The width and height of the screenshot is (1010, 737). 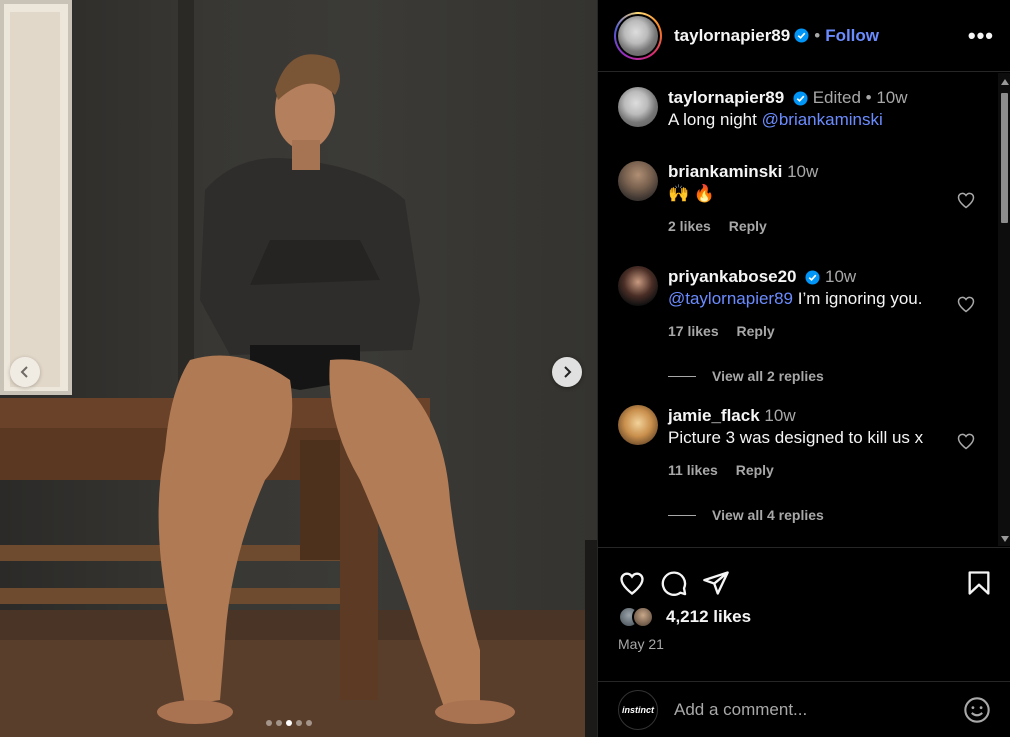 I want to click on scrollbar-thumb, so click(x=1004, y=158).